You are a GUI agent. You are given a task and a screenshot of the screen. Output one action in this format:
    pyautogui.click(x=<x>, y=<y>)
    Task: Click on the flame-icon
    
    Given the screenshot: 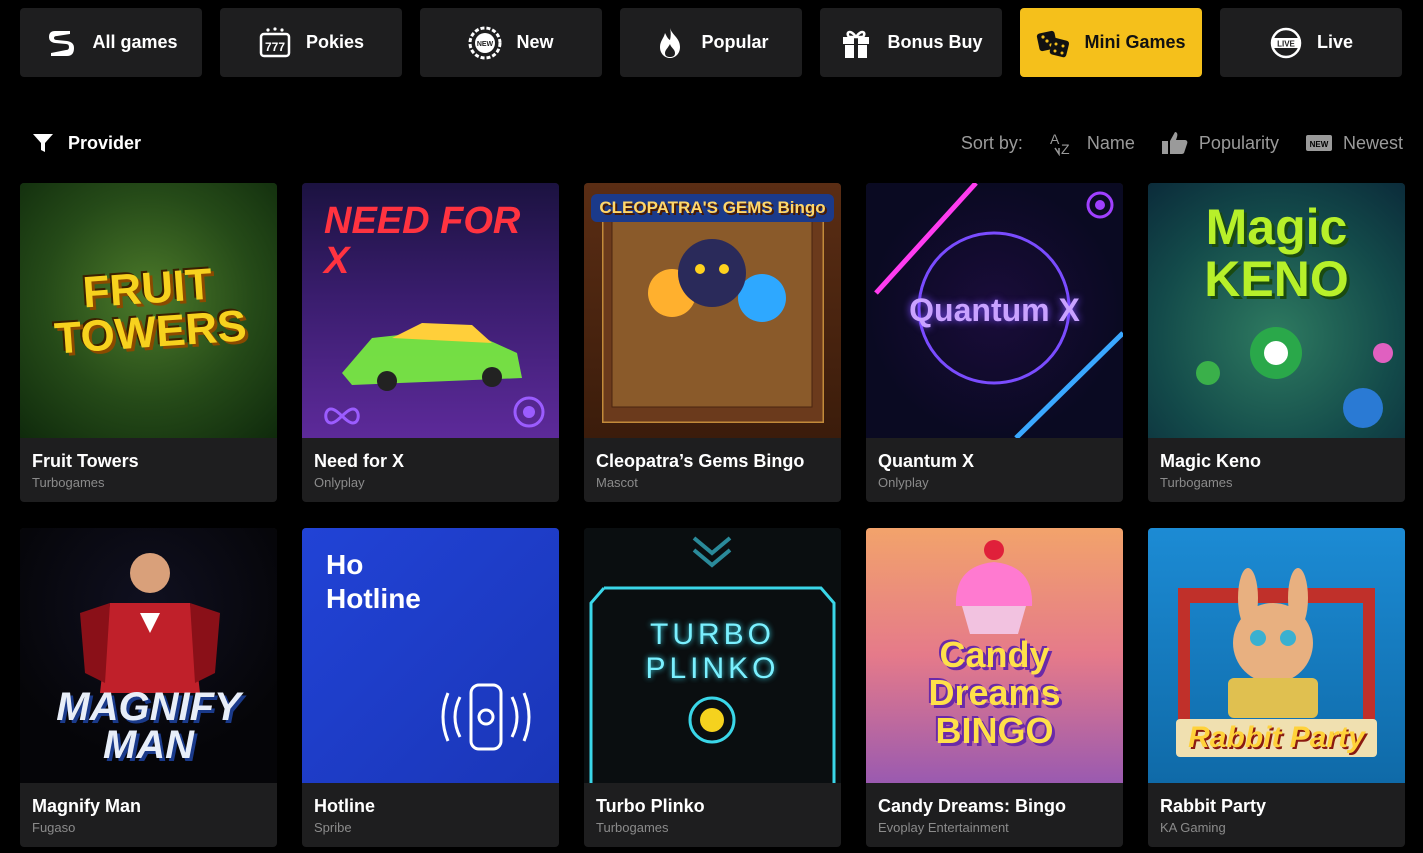 What is the action you would take?
    pyautogui.click(x=670, y=43)
    